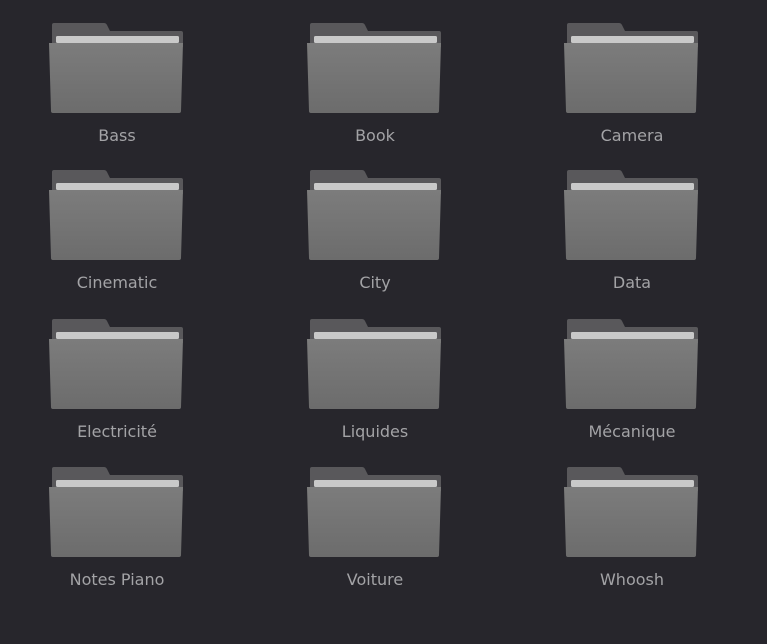 This screenshot has height=644, width=767. Describe the element at coordinates (632, 431) in the screenshot. I see `folder-label: Mécanique` at that location.